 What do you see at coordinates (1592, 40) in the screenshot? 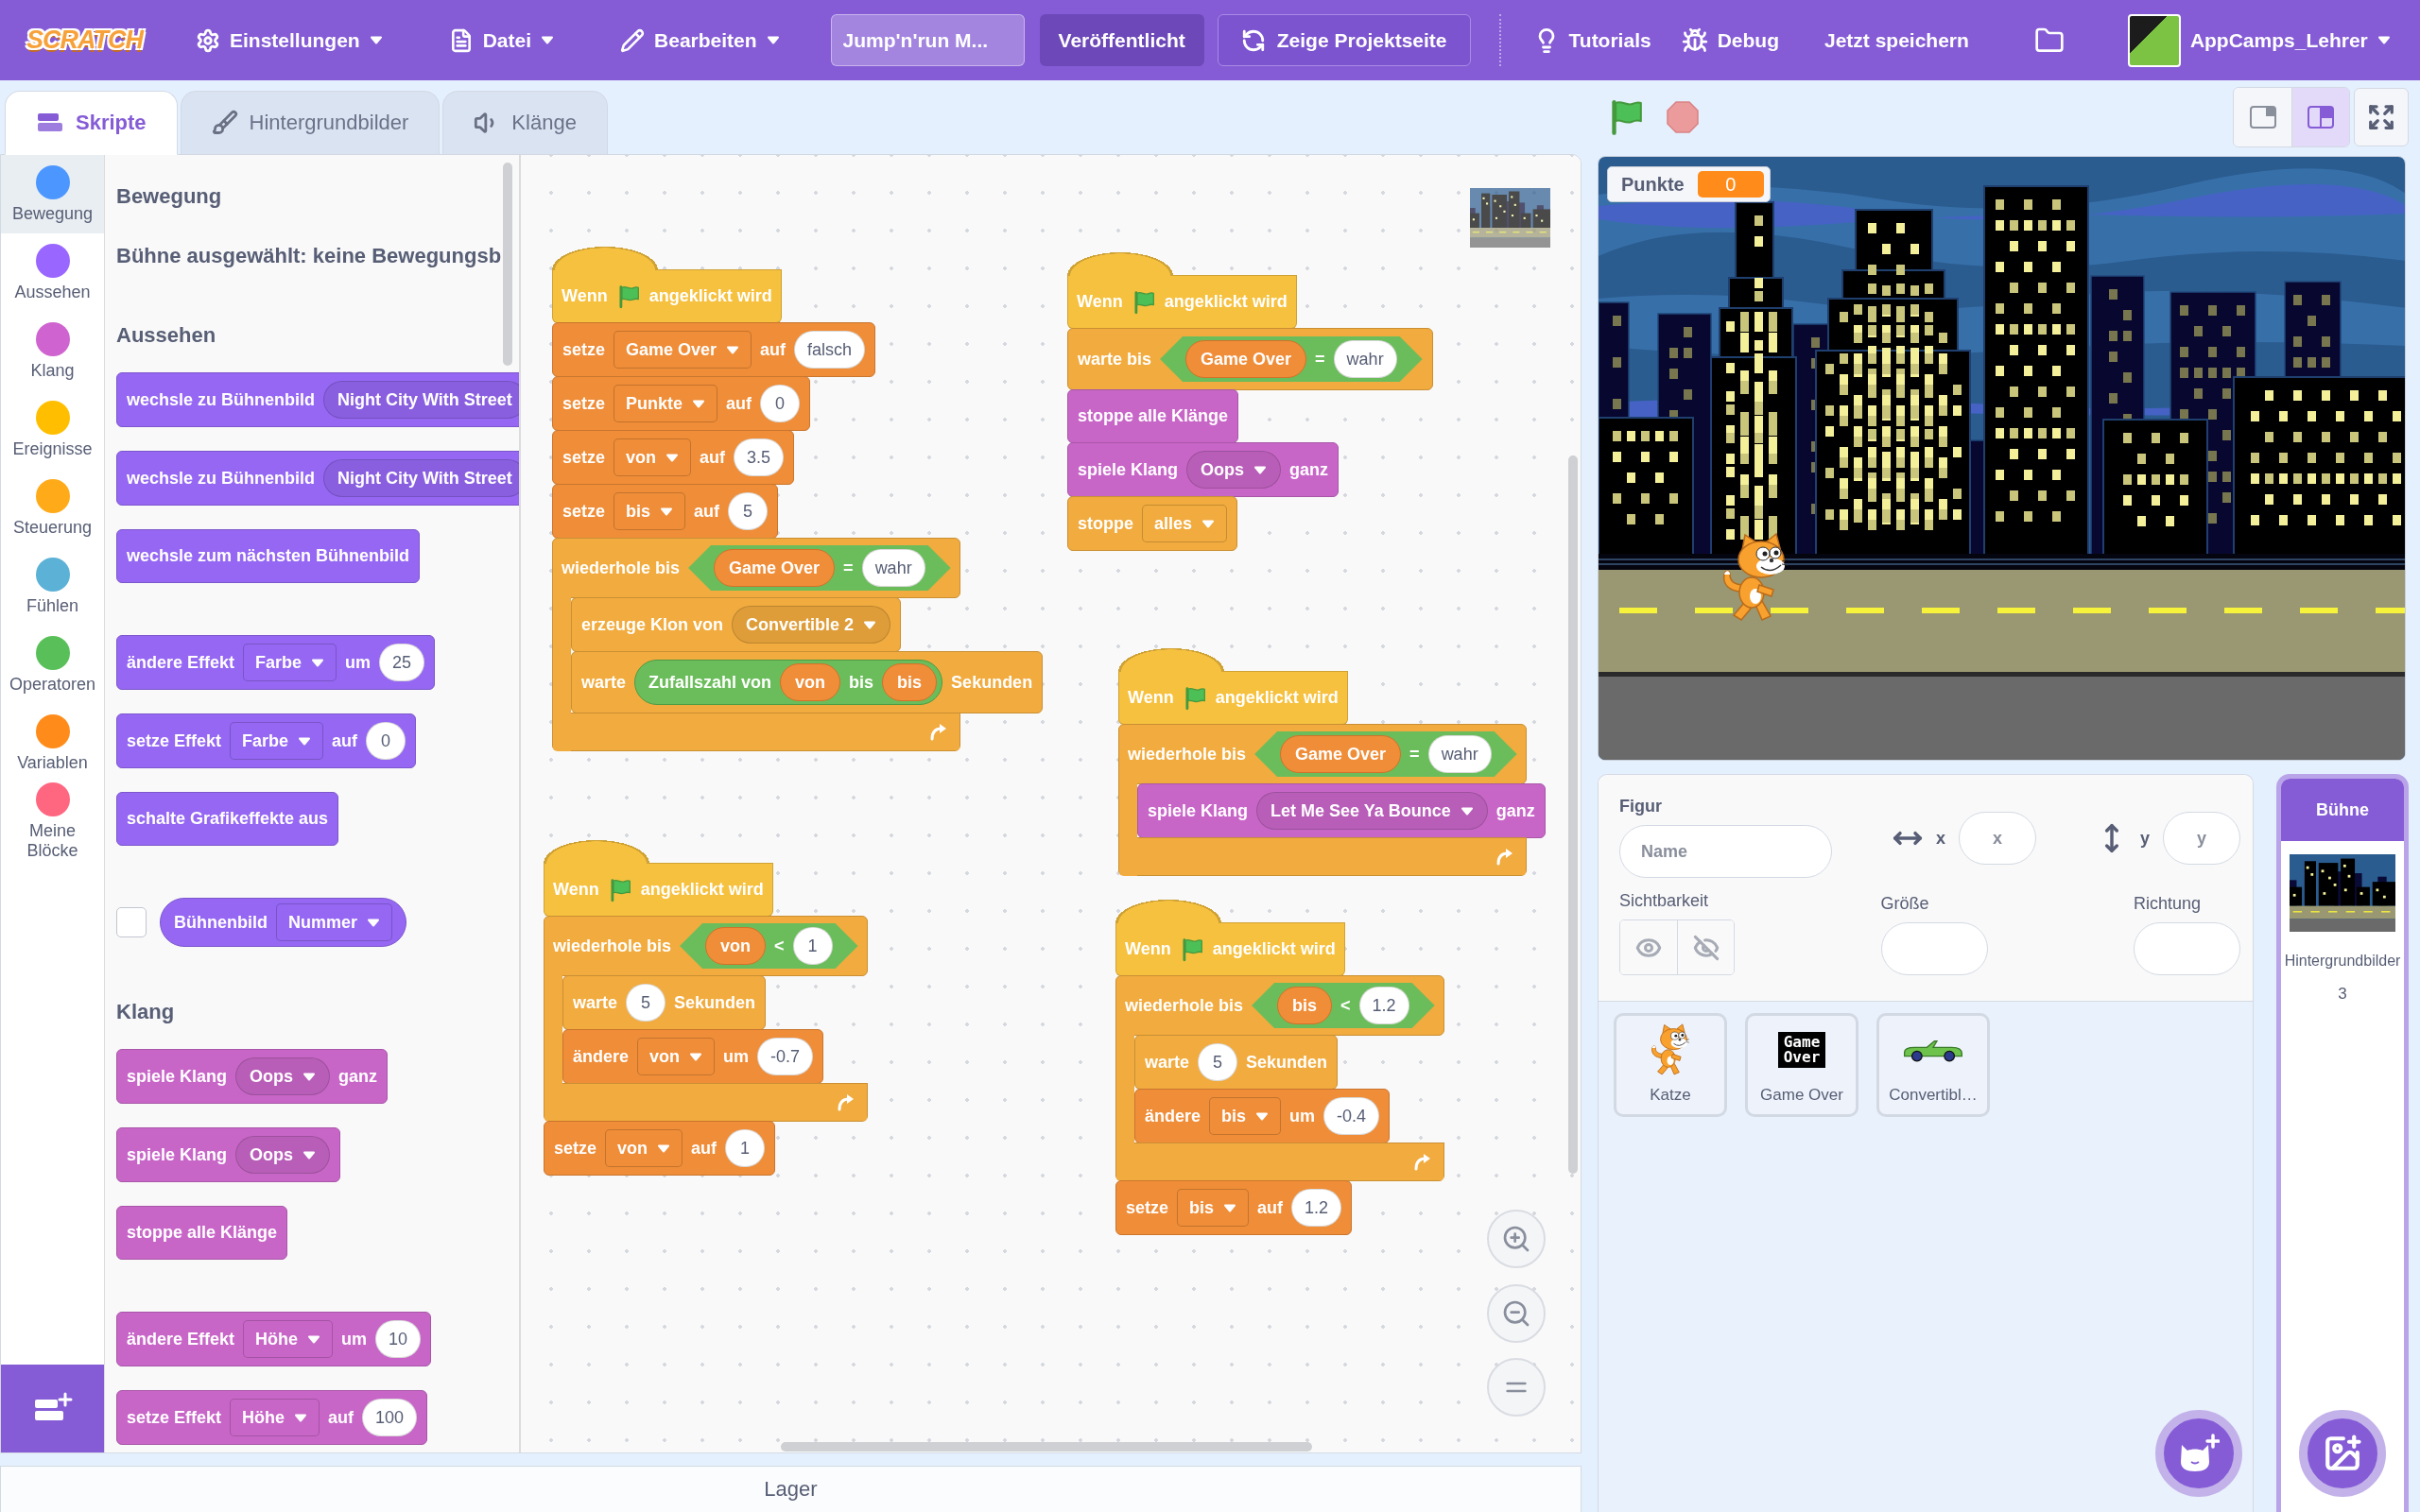
I see `tutorials-button: Tutorials` at bounding box center [1592, 40].